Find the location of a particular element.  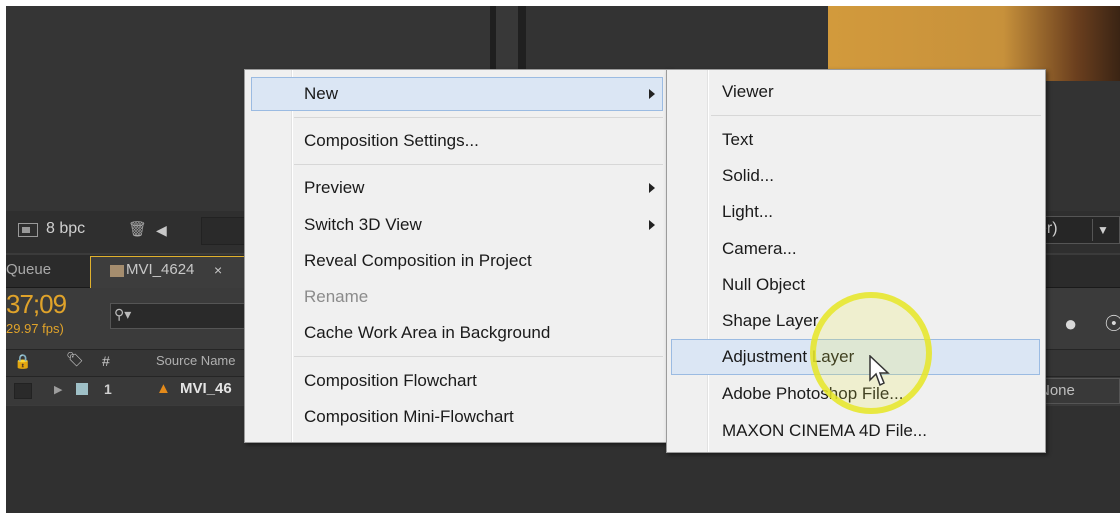

composition-icon is located at coordinates (117, 271).